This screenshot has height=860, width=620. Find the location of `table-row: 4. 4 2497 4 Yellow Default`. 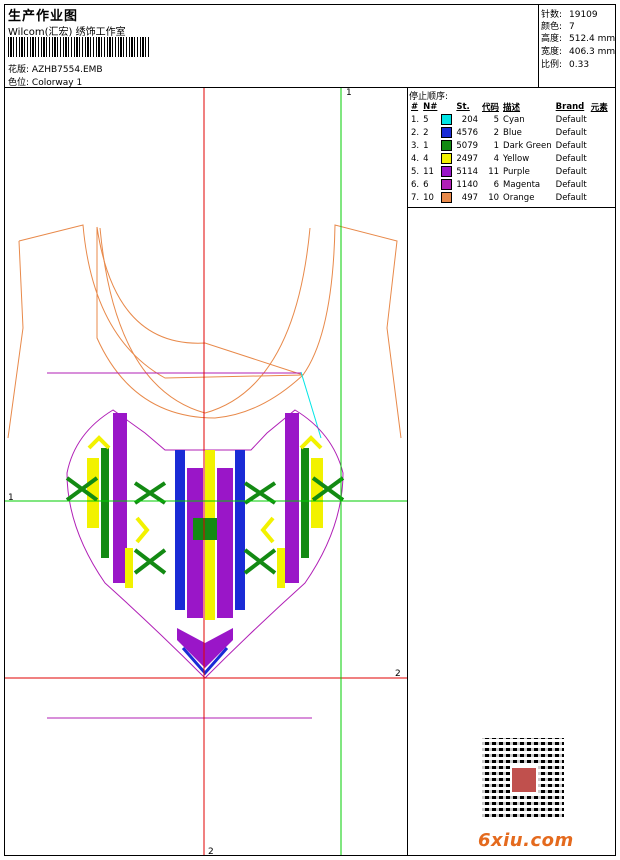

table-row: 4. 4 2497 4 Yellow Default is located at coordinates (509, 158).